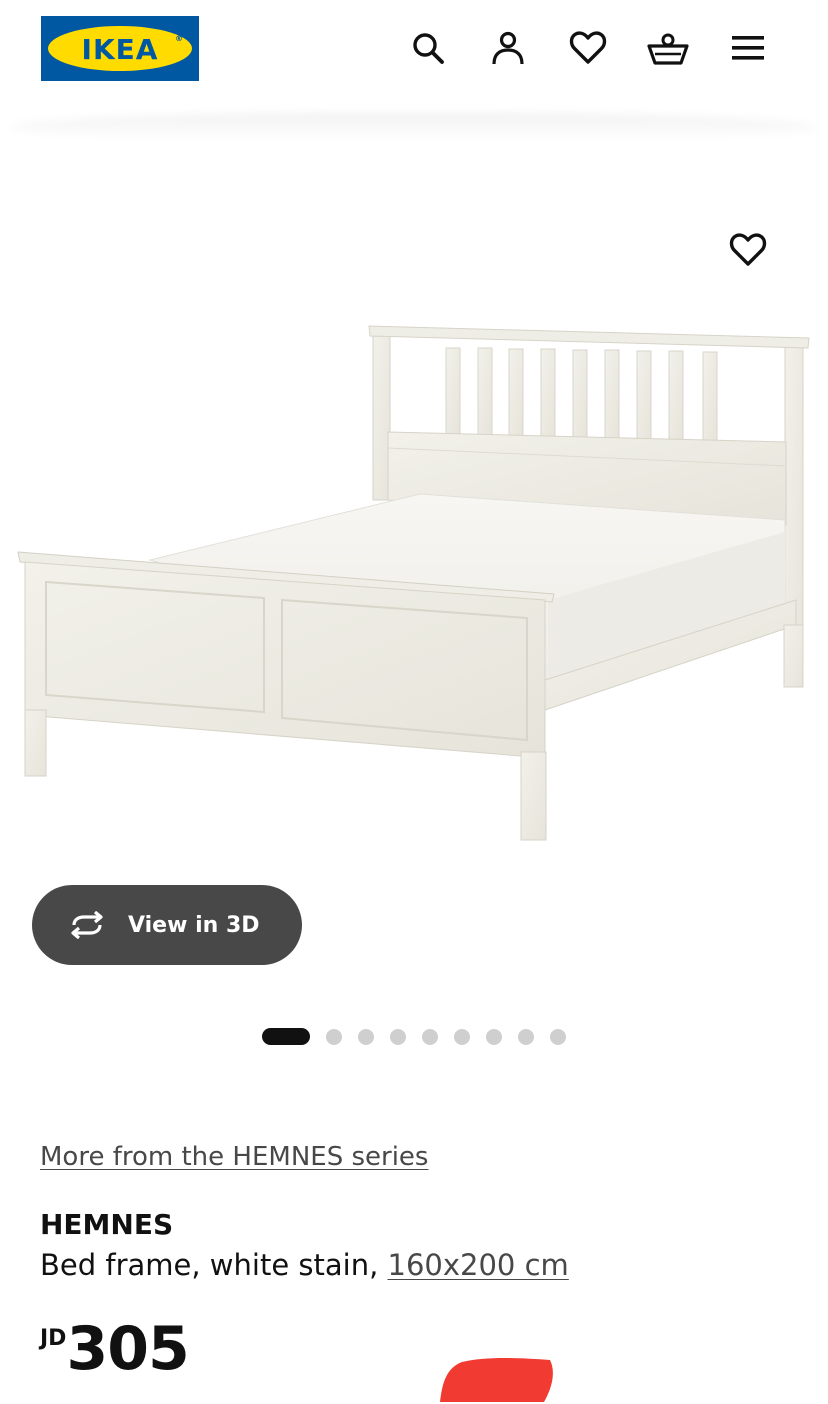  What do you see at coordinates (194, 925) in the screenshot?
I see `view-in-3d-label: View in 3D` at bounding box center [194, 925].